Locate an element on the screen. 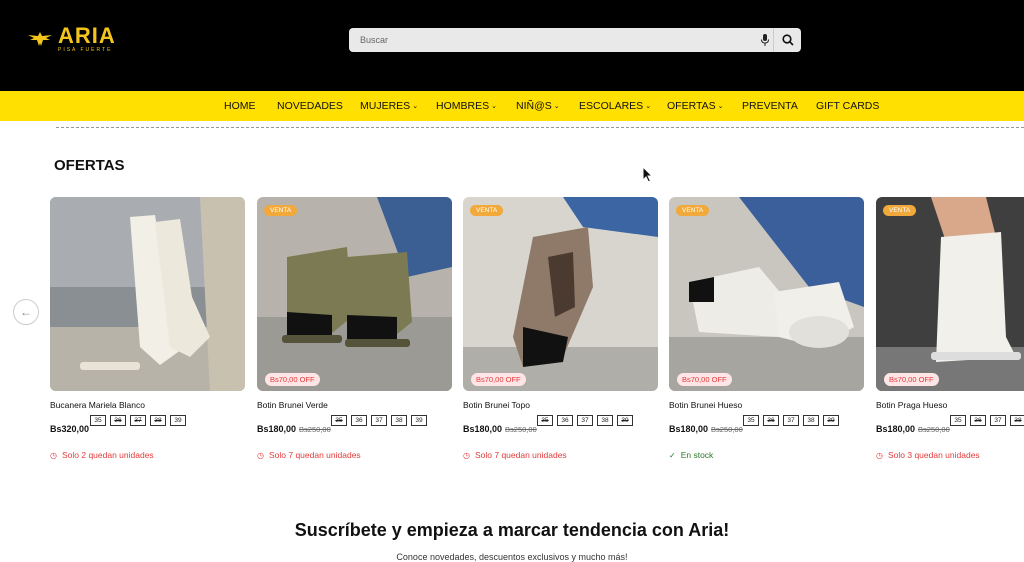  product-name: Botin Brunei Topo is located at coordinates (496, 405).